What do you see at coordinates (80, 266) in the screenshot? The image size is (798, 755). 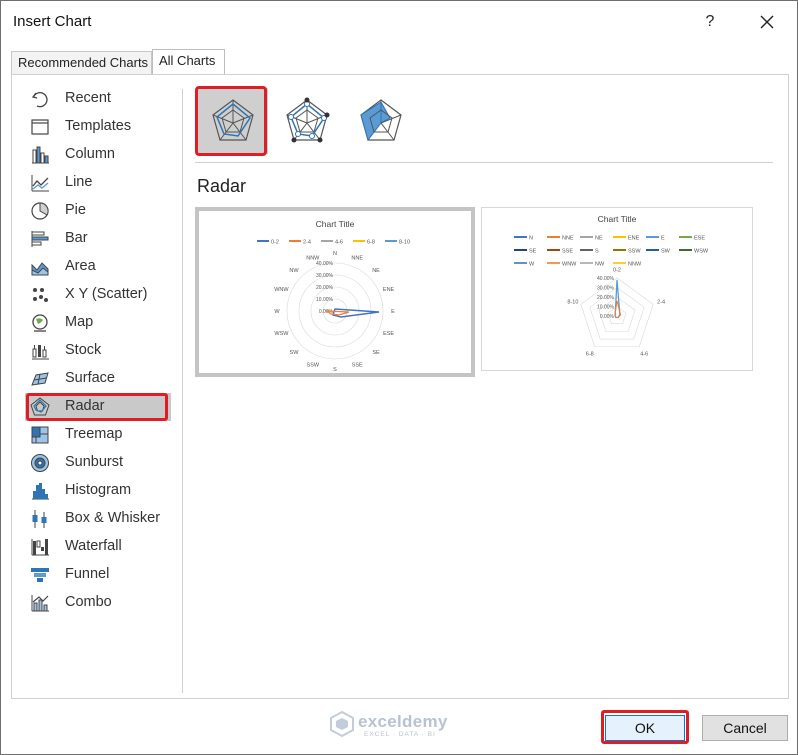 I see `sidebar-item-label: Area` at bounding box center [80, 266].